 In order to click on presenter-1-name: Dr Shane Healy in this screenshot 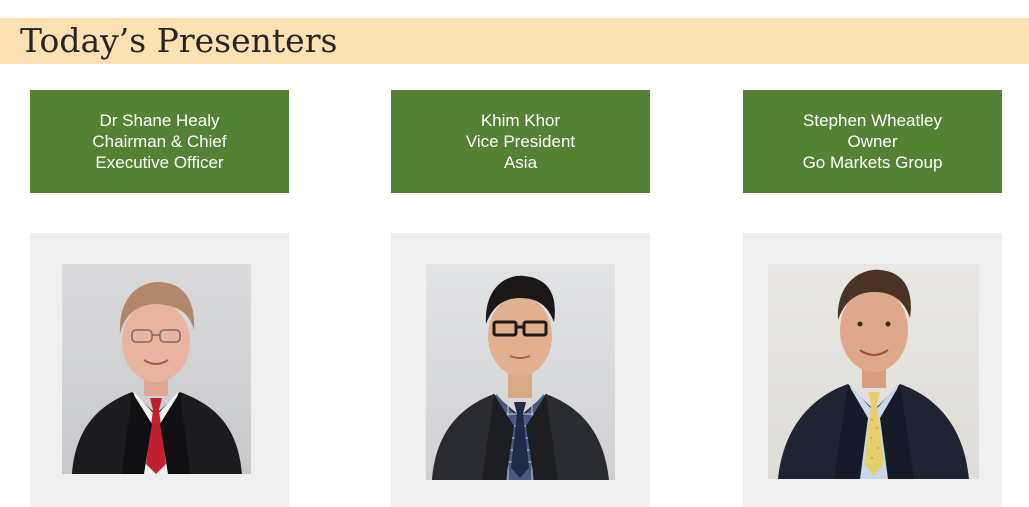, I will do `click(159, 120)`.